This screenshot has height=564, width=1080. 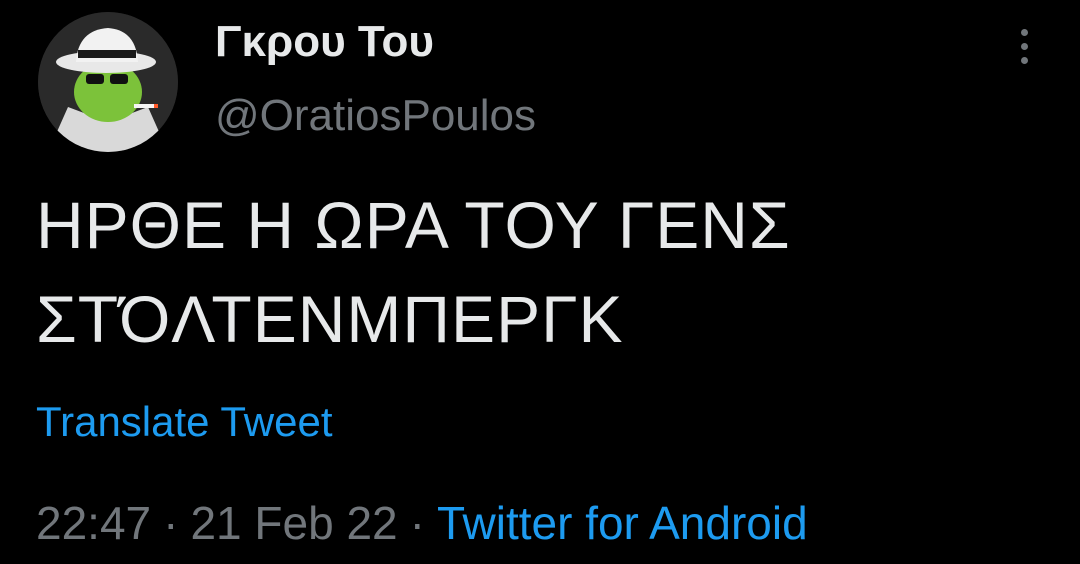 I want to click on translate-tweet-link: Translate Tweet, so click(x=184, y=422).